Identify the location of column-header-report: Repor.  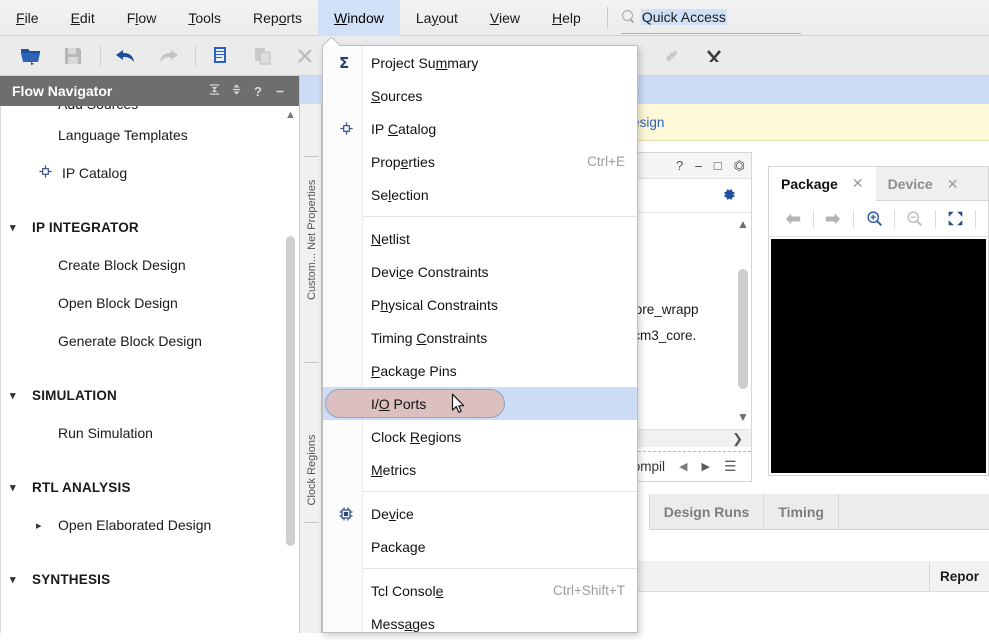
(958, 576).